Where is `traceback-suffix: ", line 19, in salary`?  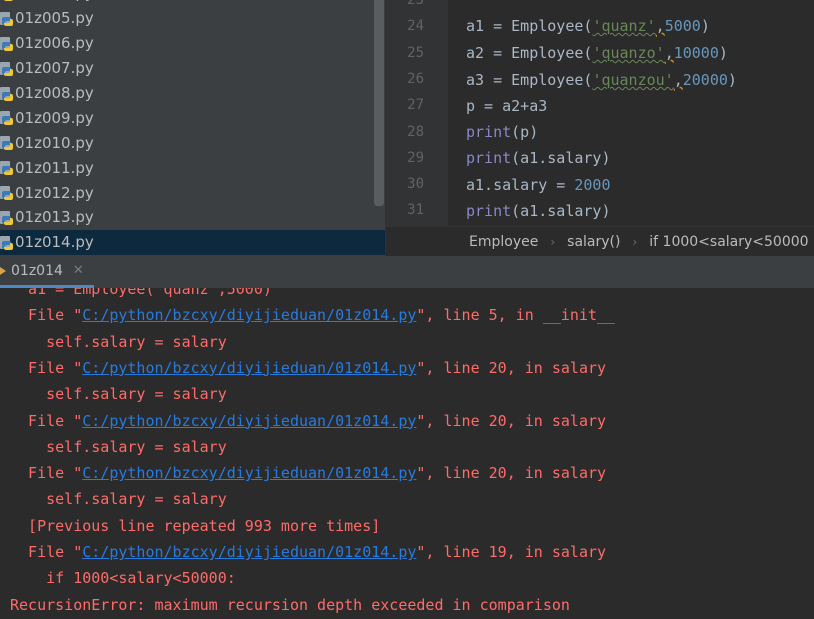 traceback-suffix: ", line 19, in salary is located at coordinates (511, 552).